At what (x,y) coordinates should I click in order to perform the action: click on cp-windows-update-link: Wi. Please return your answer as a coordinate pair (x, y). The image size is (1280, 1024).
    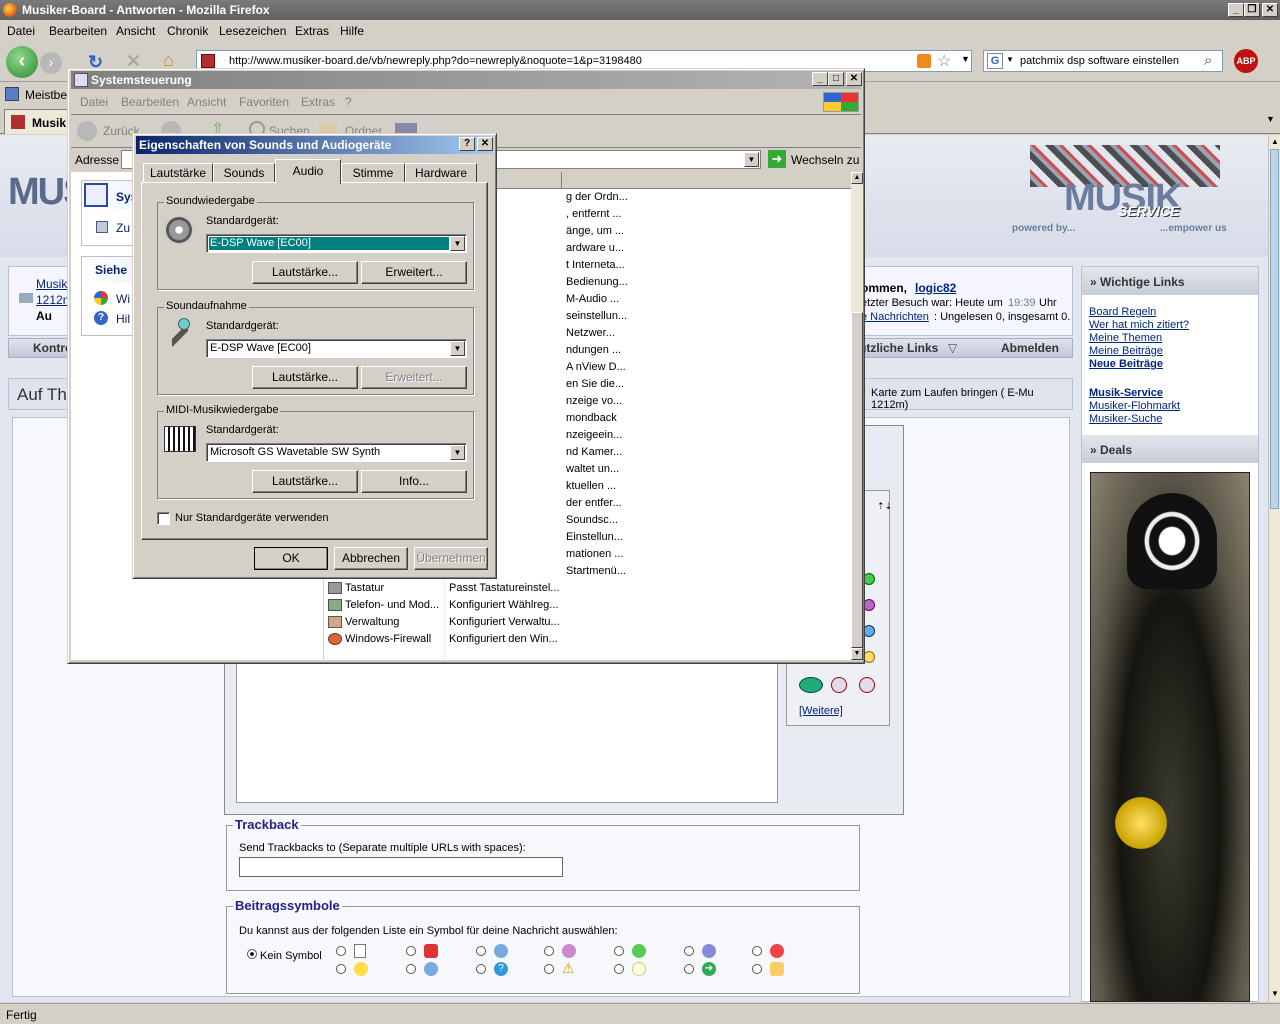
    Looking at the image, I should click on (123, 299).